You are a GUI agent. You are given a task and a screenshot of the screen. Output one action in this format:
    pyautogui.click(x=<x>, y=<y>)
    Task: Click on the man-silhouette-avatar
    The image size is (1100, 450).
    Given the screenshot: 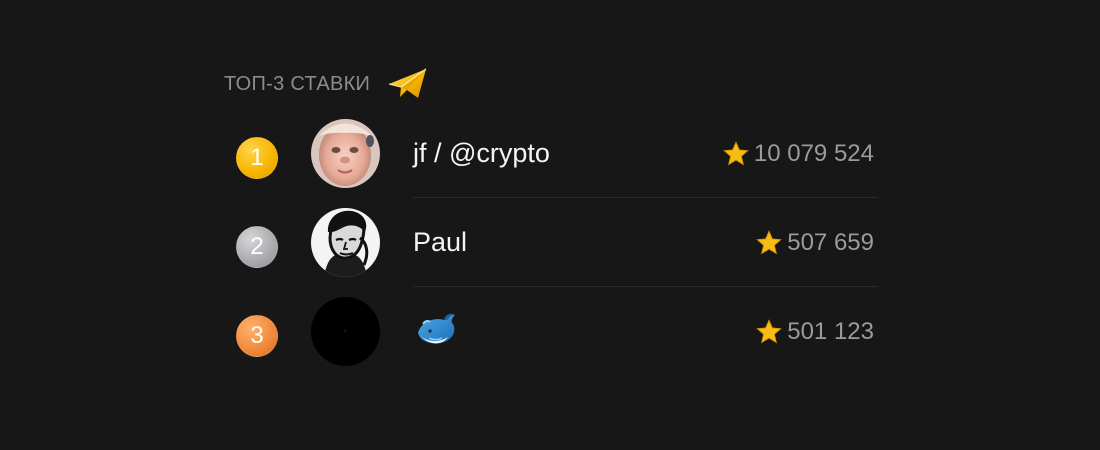 What is the action you would take?
    pyautogui.click(x=345, y=242)
    